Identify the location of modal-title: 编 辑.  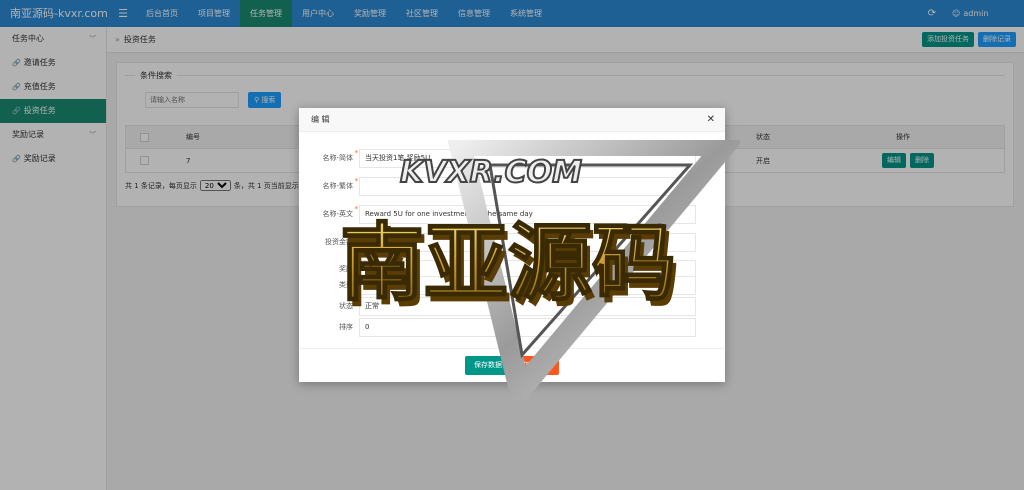
(320, 119).